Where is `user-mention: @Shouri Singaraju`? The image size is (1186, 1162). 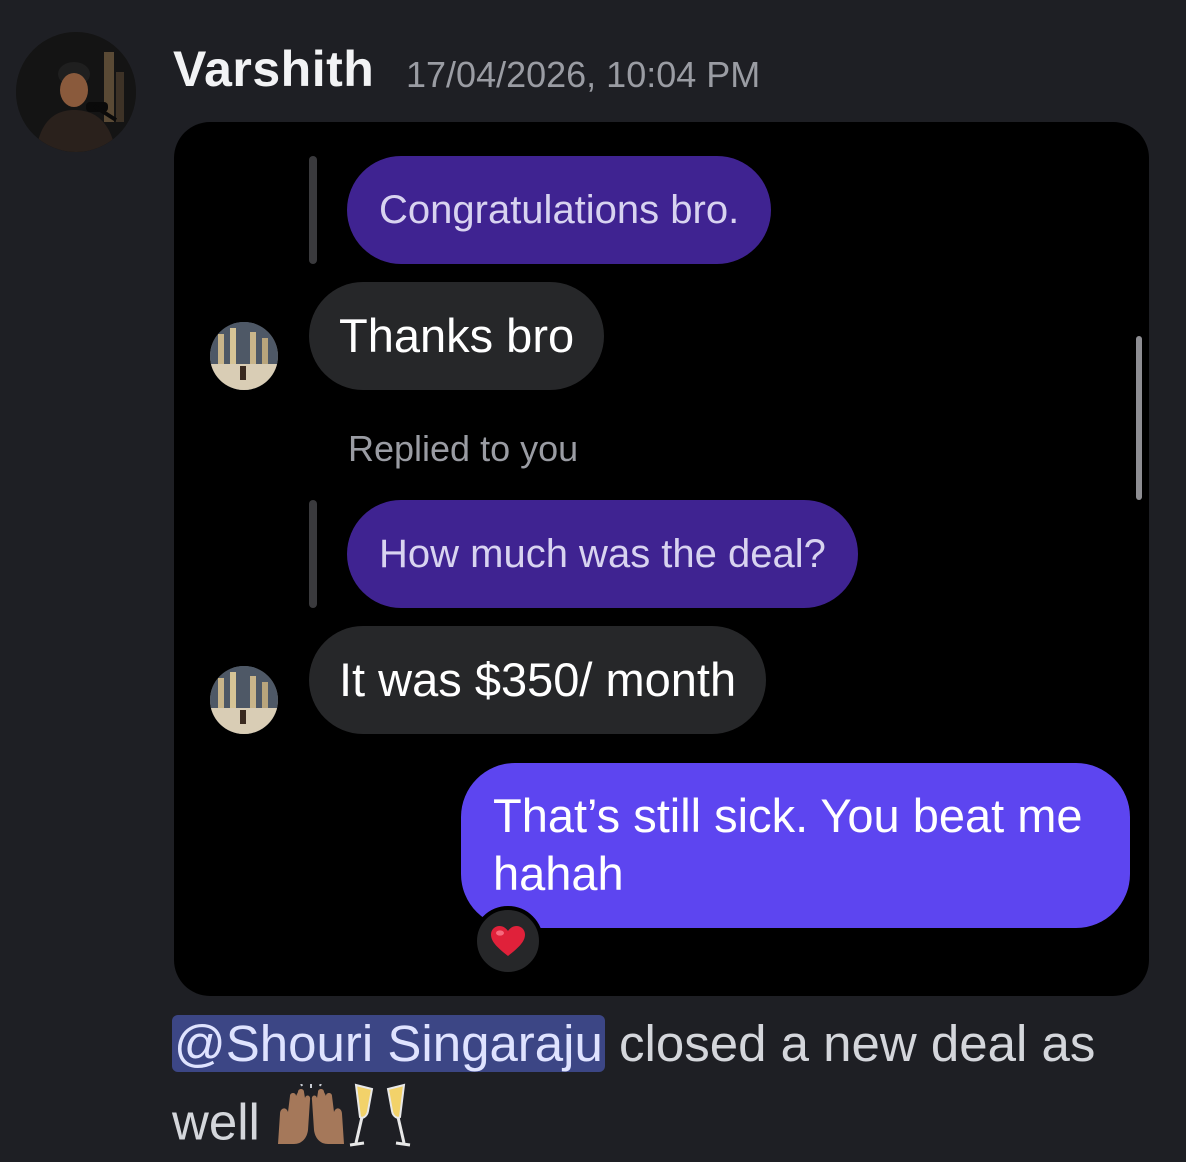
user-mention: @Shouri Singaraju is located at coordinates (388, 1043).